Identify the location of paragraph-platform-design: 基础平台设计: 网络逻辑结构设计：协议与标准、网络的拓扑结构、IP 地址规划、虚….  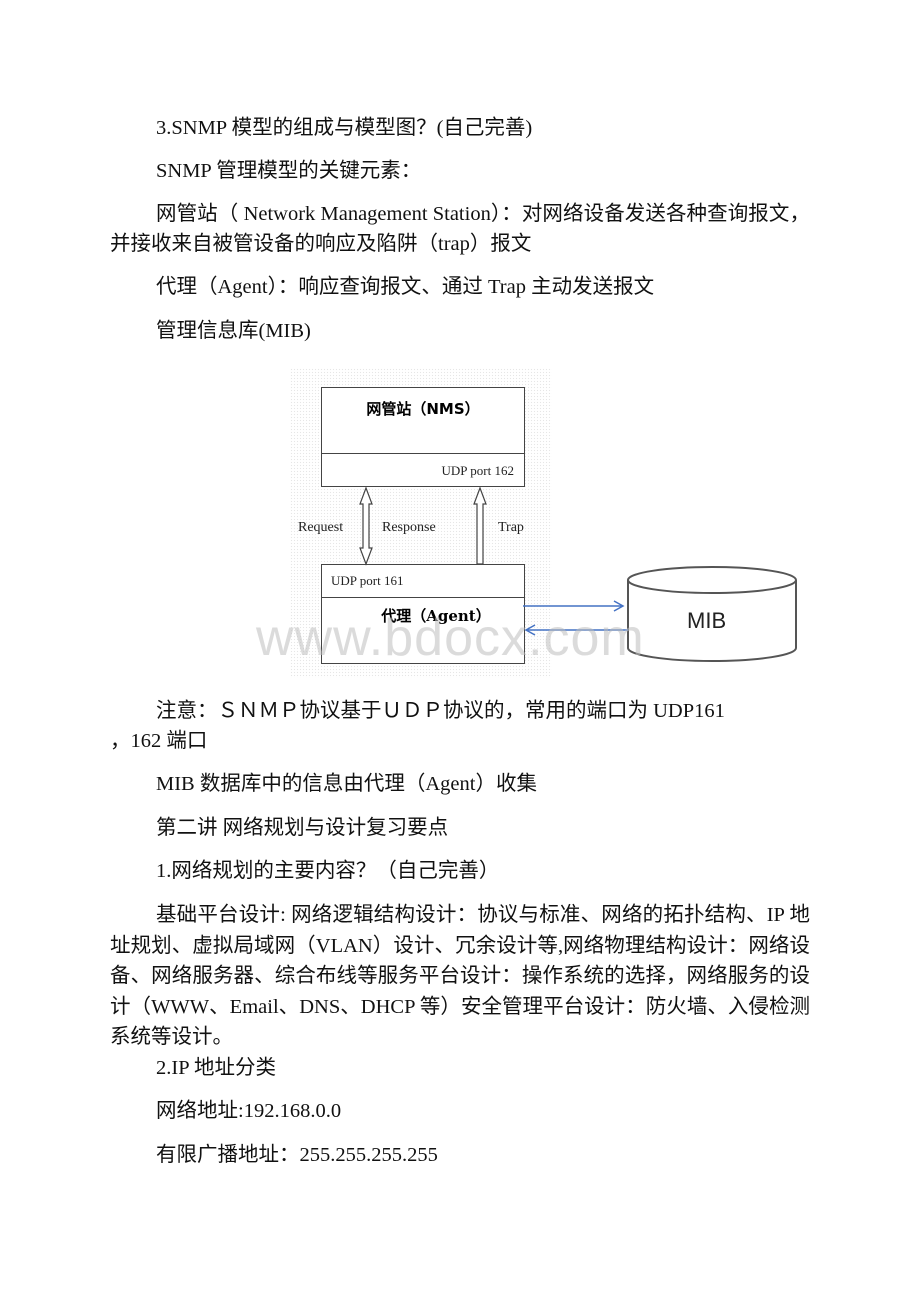
(460, 976).